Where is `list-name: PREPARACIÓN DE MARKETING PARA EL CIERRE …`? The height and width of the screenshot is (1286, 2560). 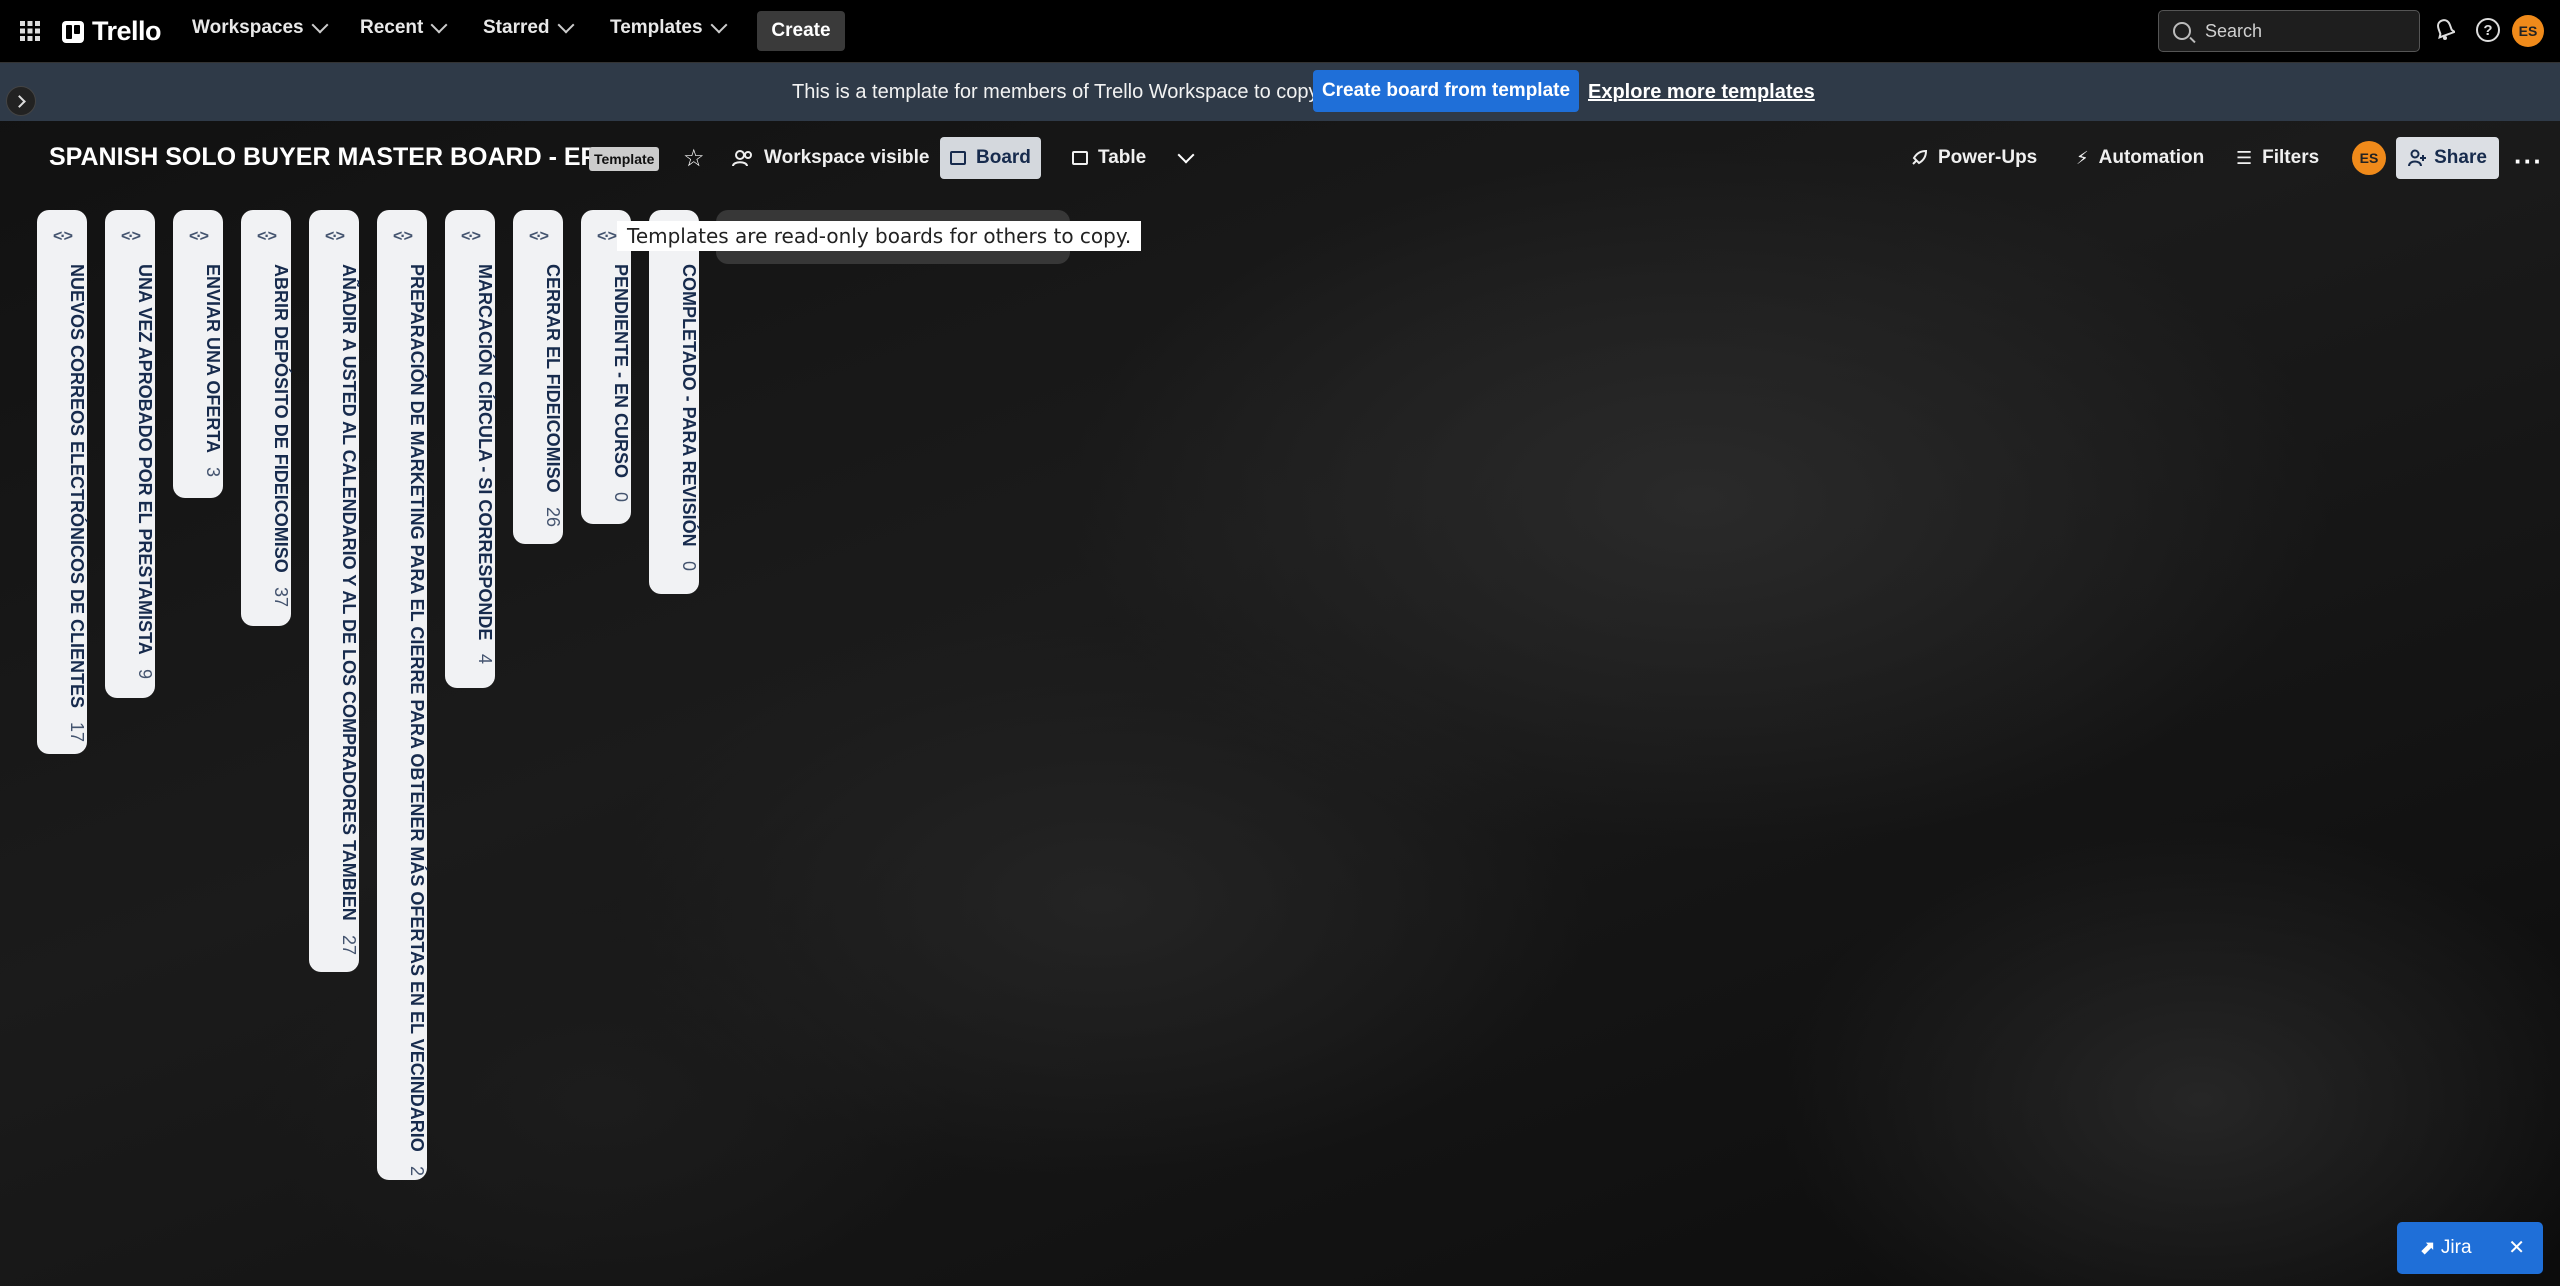
list-name: PREPARACIÓN DE MARKETING PARA EL CIERRE … is located at coordinates (417, 708).